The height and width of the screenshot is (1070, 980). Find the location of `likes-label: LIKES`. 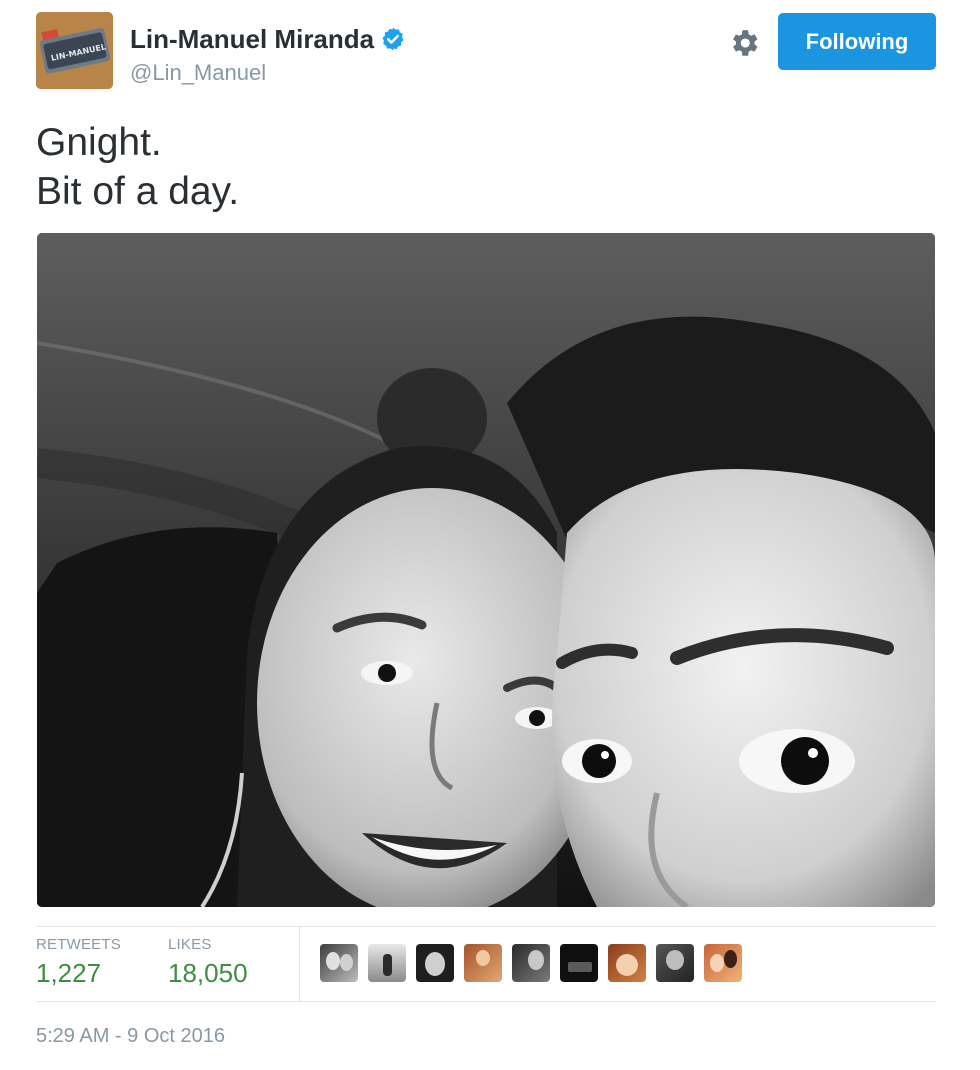

likes-label: LIKES is located at coordinates (190, 944).